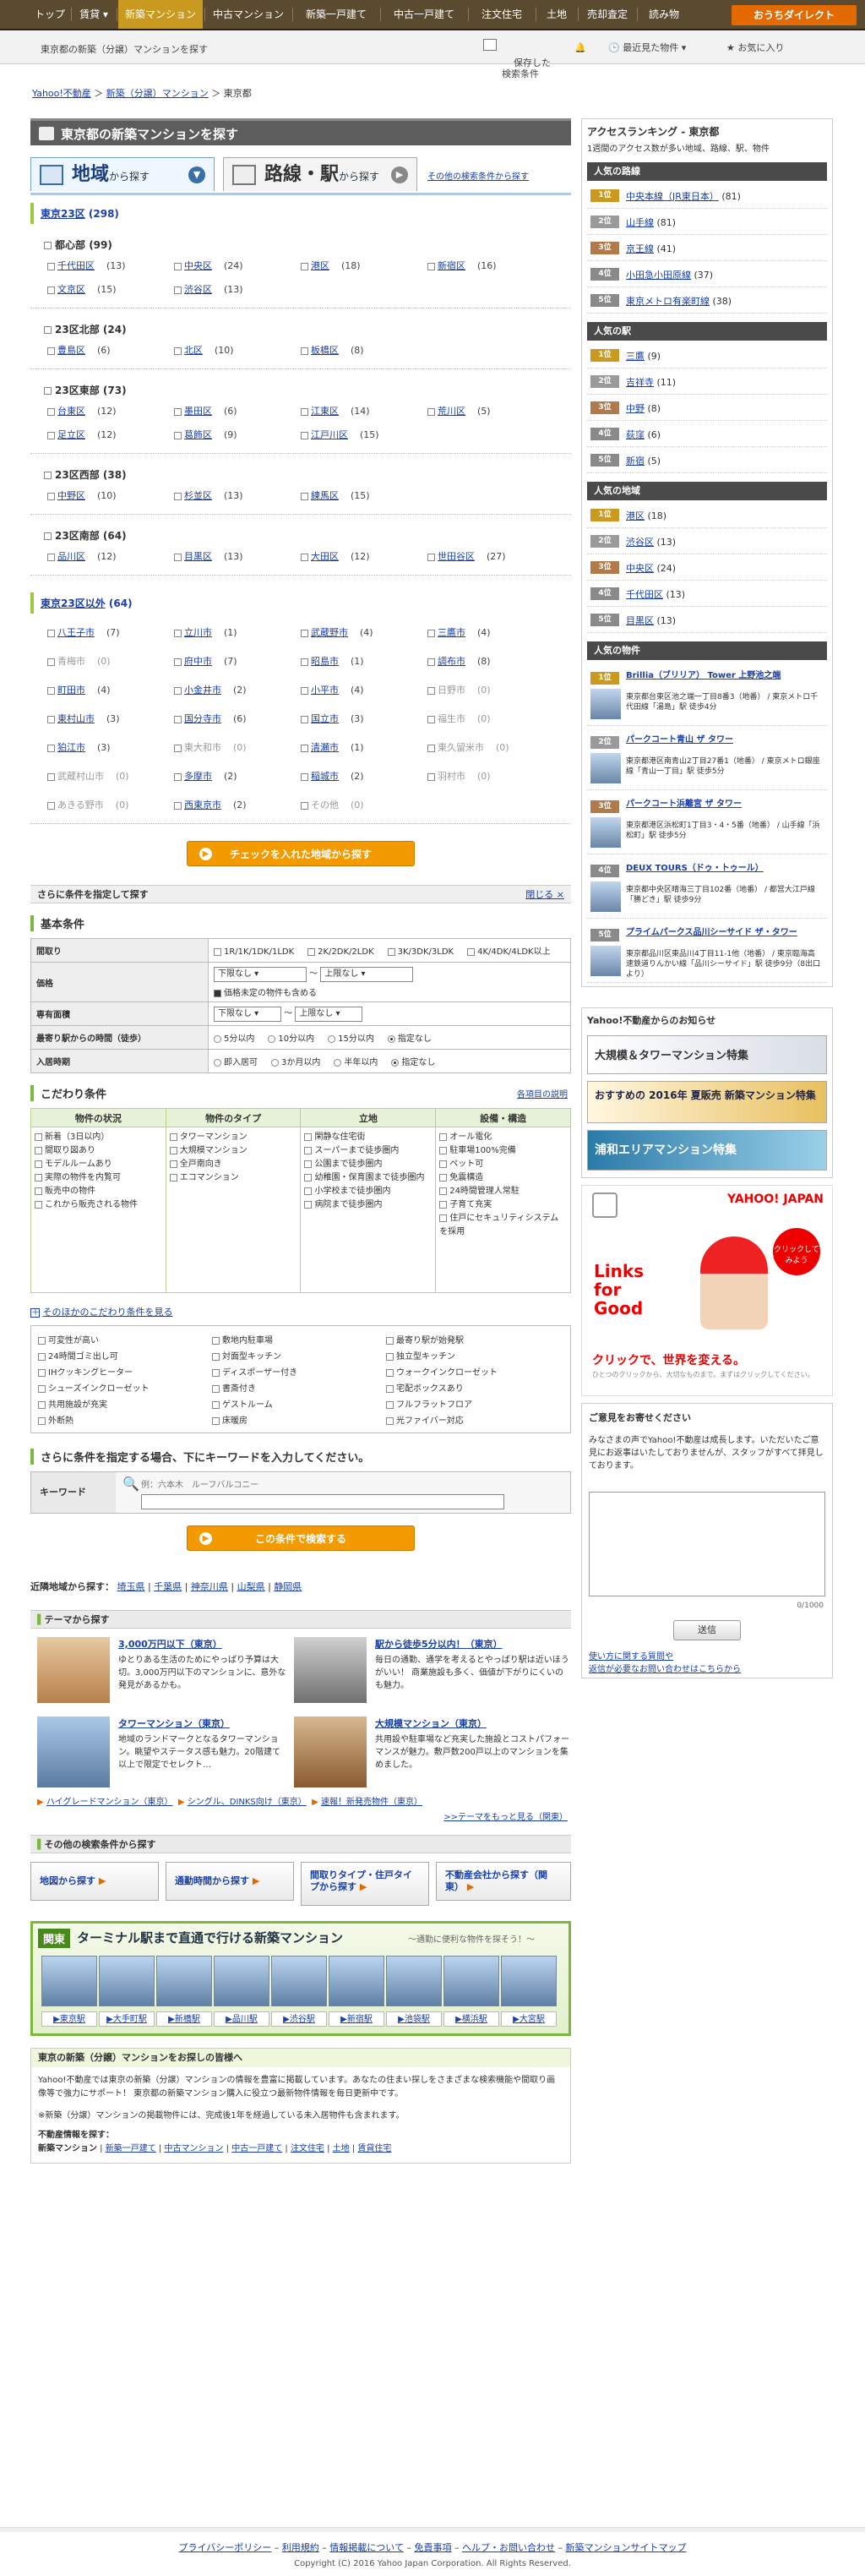 This screenshot has width=865, height=2576. I want to click on kodawari-option: モデルルームあり, so click(99, 1164).